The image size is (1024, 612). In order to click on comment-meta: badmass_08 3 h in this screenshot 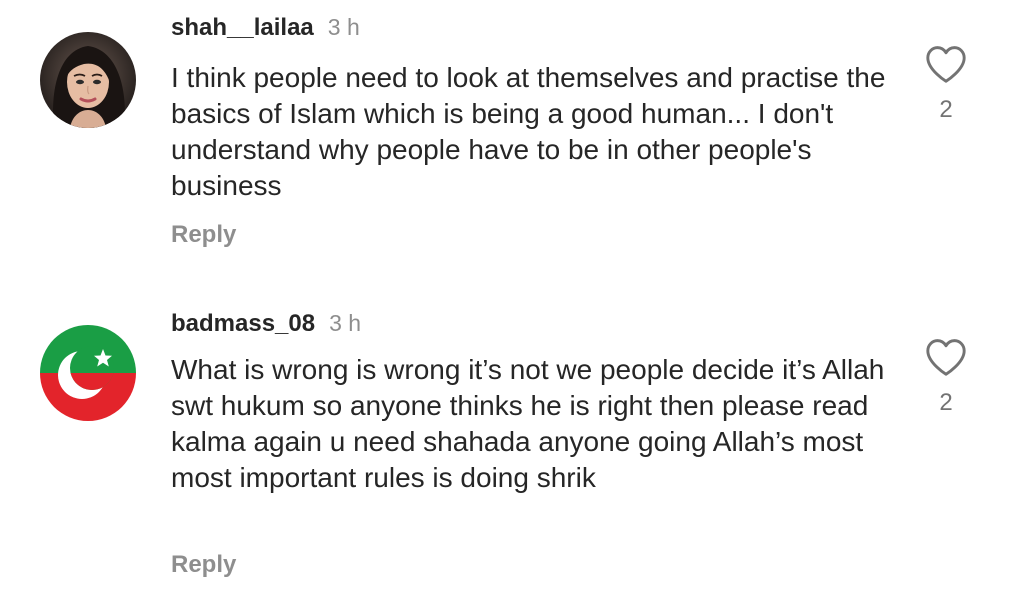, I will do `click(266, 325)`.